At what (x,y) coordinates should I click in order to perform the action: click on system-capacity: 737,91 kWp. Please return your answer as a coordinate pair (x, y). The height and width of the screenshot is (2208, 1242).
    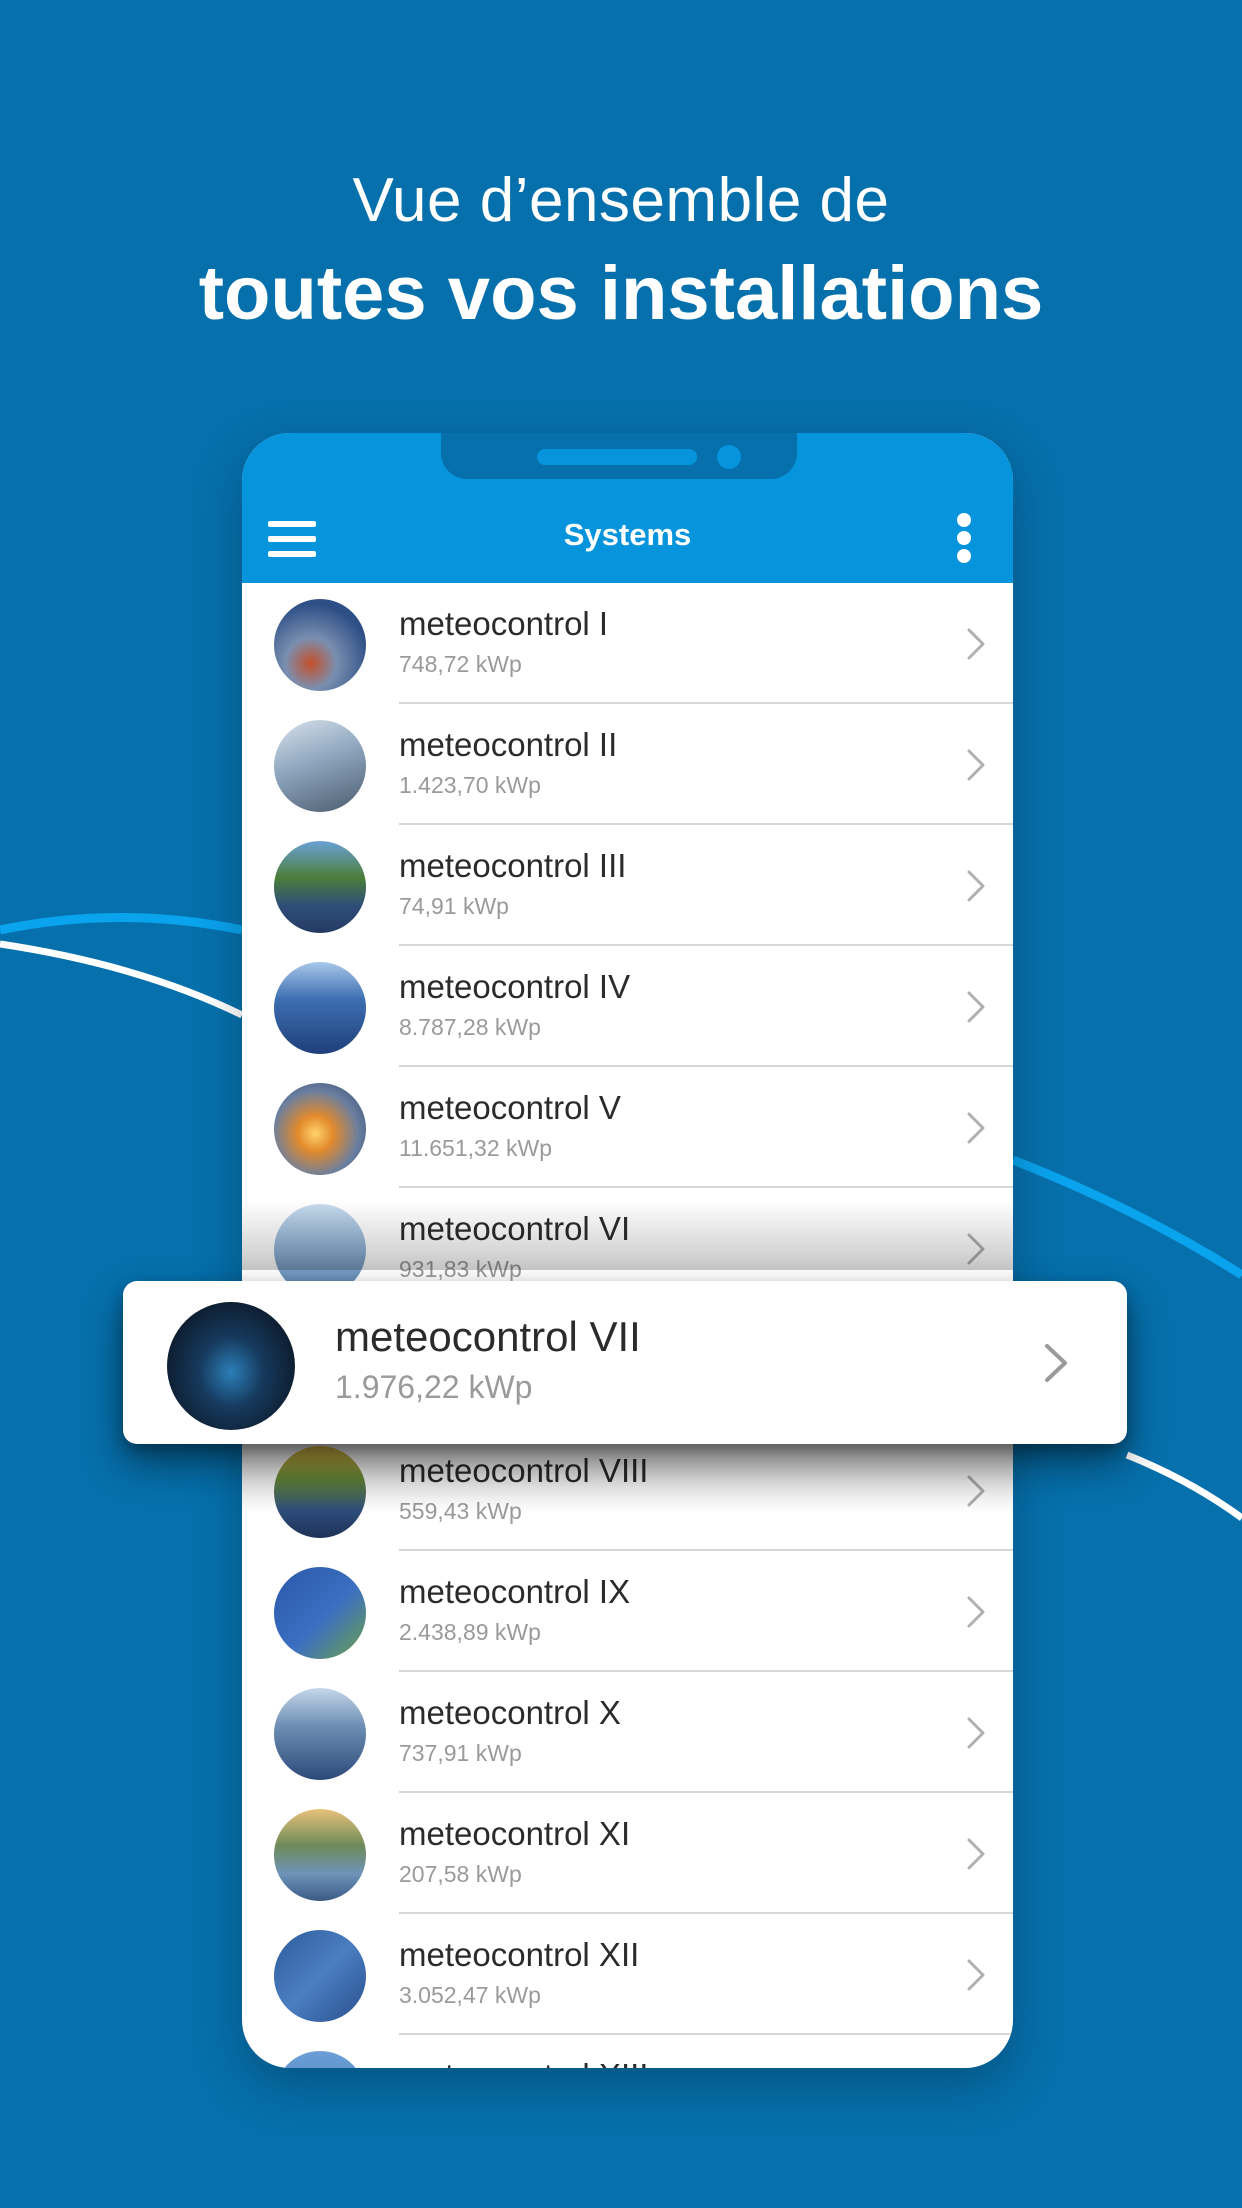
    Looking at the image, I should click on (460, 1753).